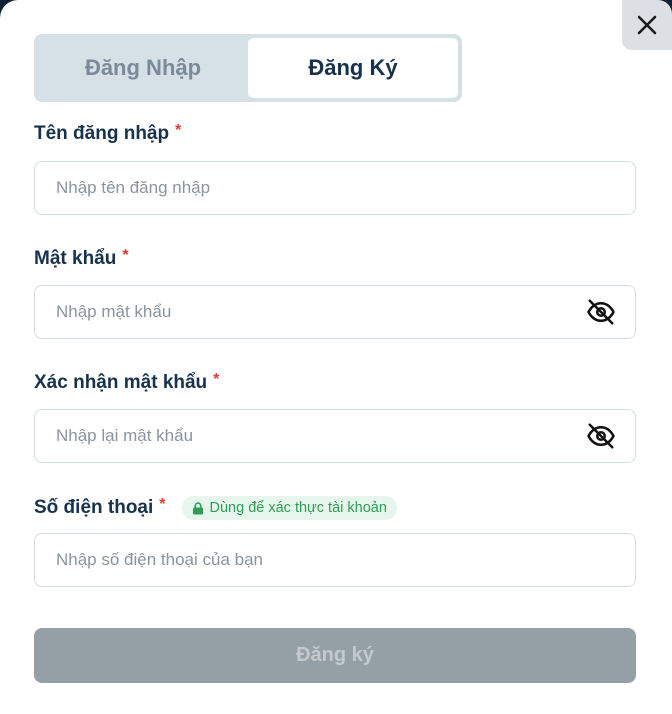  I want to click on password-field, so click(335, 312).